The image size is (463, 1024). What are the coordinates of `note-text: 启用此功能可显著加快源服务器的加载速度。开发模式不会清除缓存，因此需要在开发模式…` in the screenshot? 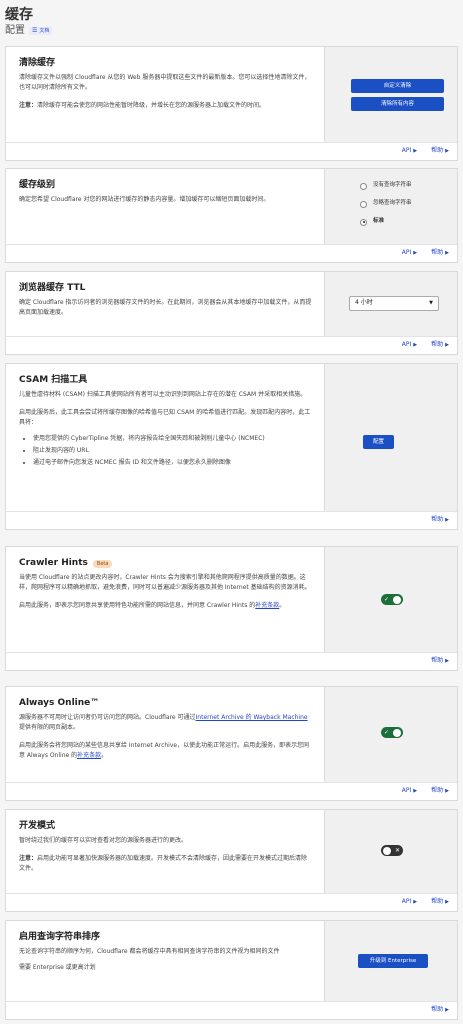 It's located at (163, 864).